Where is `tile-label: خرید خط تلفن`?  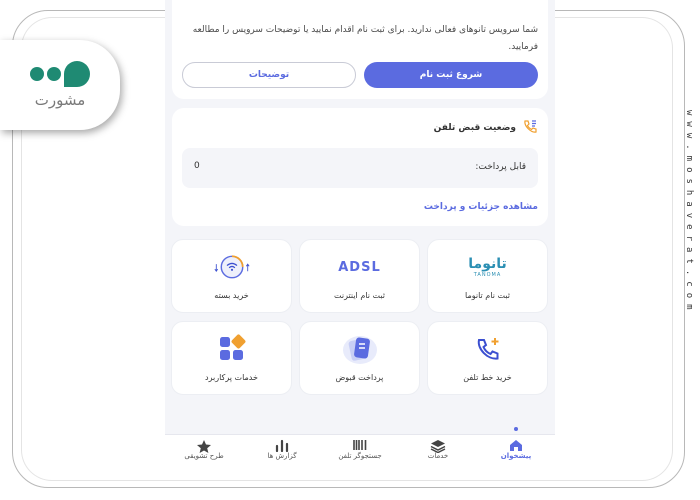 tile-label: خرید خط تلفن is located at coordinates (487, 377).